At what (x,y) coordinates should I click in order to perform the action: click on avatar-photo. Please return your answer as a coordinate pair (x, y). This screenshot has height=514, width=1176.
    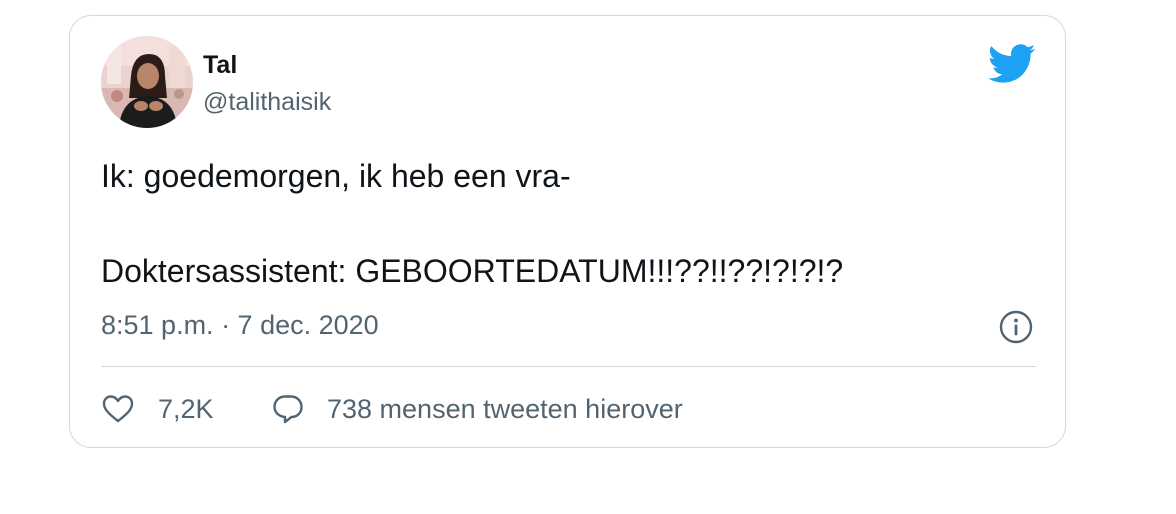
    Looking at the image, I should click on (147, 82).